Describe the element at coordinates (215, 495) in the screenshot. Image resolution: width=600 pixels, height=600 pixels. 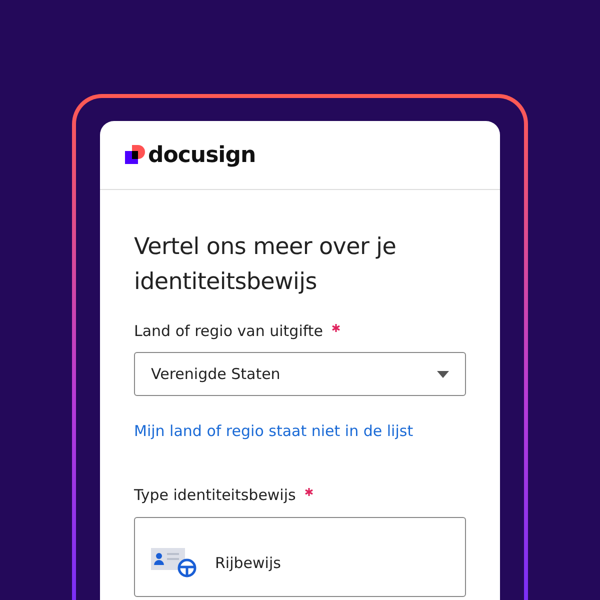
I see `field-label: Type identiteitsbewijs` at that location.